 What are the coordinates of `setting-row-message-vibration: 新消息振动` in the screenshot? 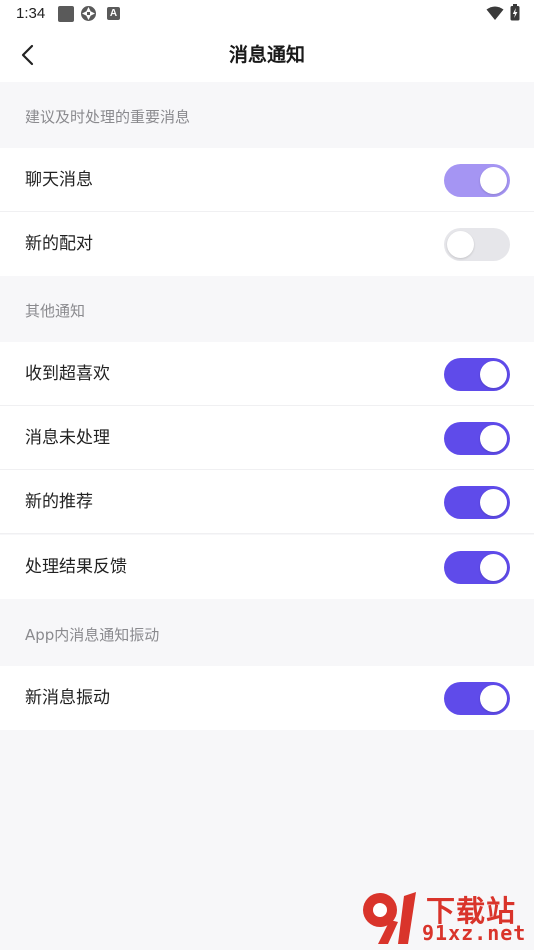 It's located at (267, 698).